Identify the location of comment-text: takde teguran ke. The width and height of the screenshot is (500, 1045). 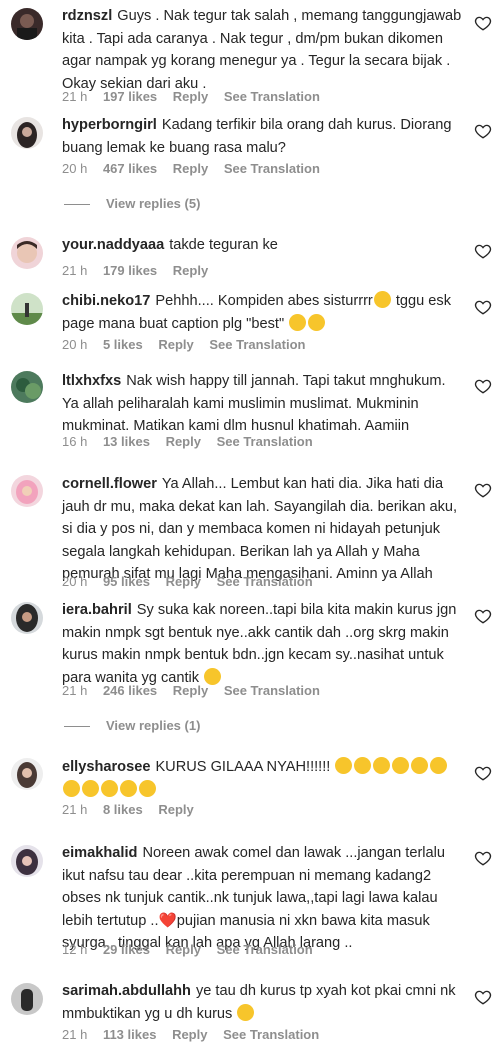
(223, 245).